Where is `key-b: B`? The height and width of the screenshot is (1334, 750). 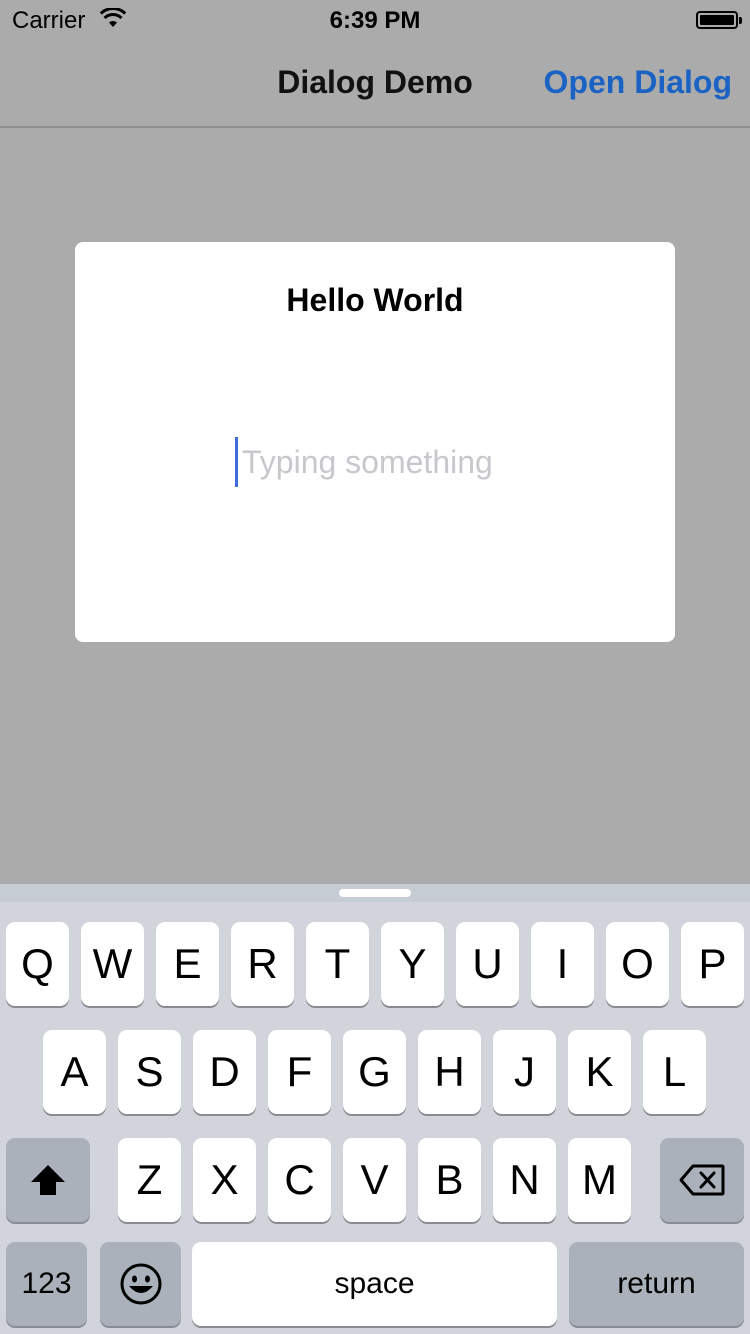
key-b: B is located at coordinates (449, 1180).